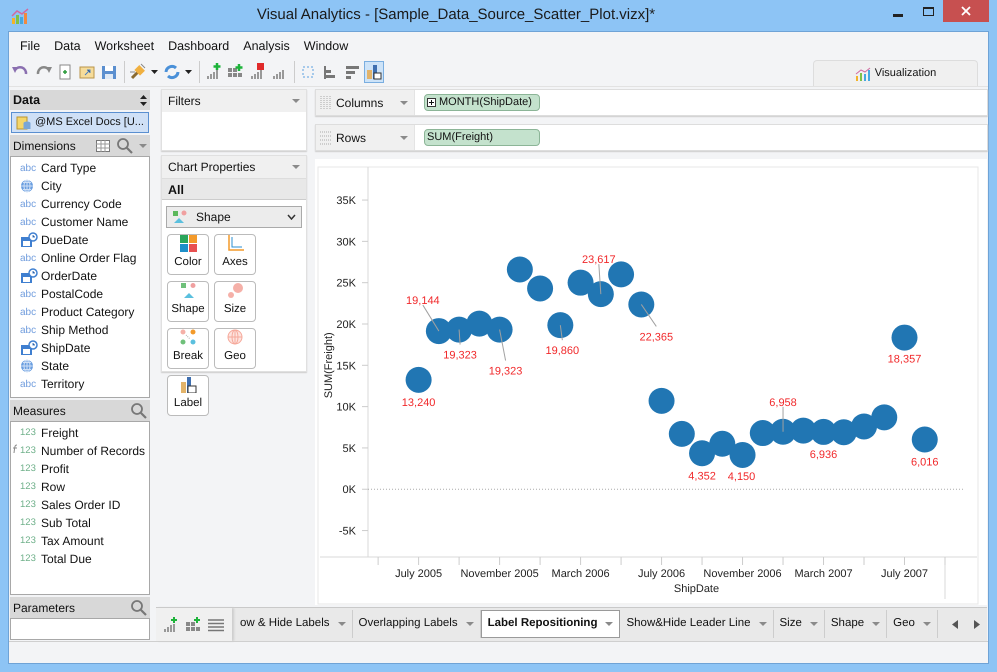 The image size is (997, 672). Describe the element at coordinates (928, 11) in the screenshot. I see `maximize-icon` at that location.